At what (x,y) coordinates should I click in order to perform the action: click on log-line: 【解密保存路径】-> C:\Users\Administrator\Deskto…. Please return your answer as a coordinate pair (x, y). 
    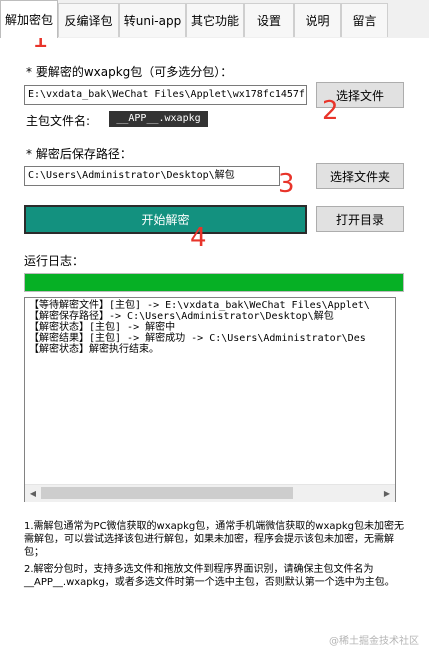
    Looking at the image, I should click on (181, 316).